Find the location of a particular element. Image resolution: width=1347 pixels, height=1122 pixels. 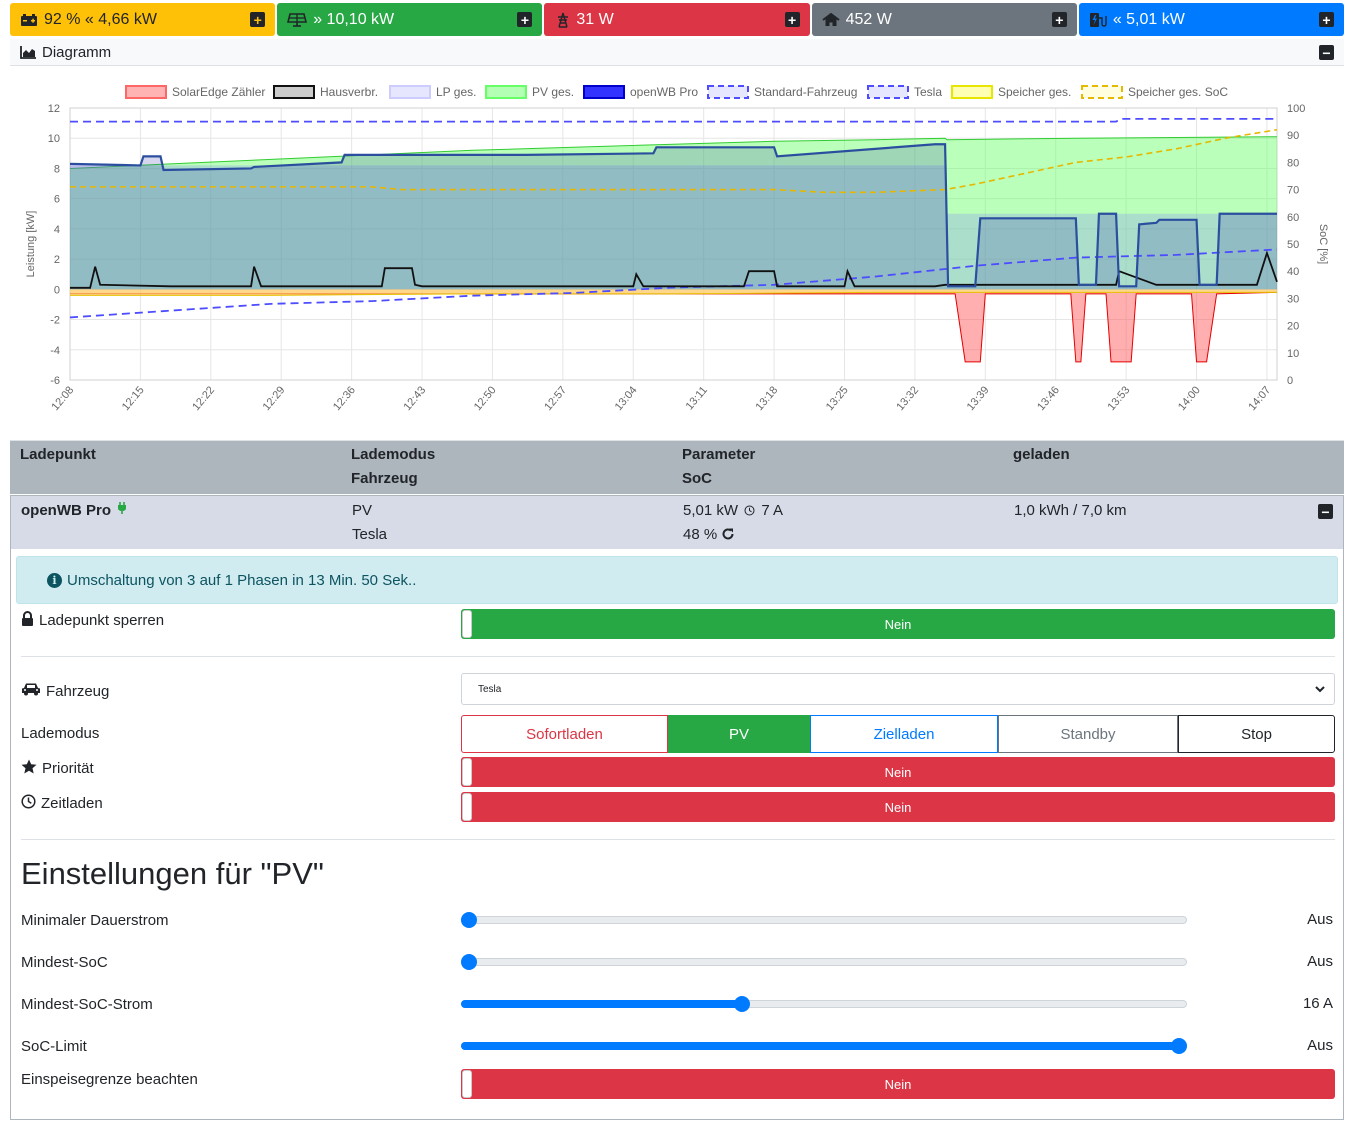

tile-haus-value: 452 W is located at coordinates (868, 19).